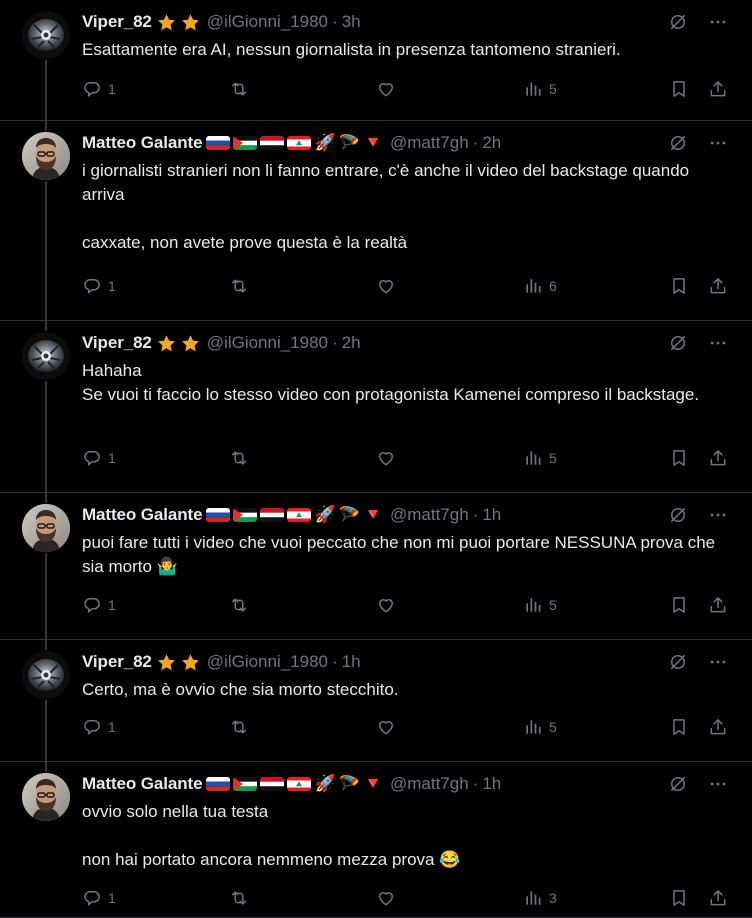 Image resolution: width=752 pixels, height=918 pixels. What do you see at coordinates (351, 22) in the screenshot?
I see `post-timestamp: 3h` at bounding box center [351, 22].